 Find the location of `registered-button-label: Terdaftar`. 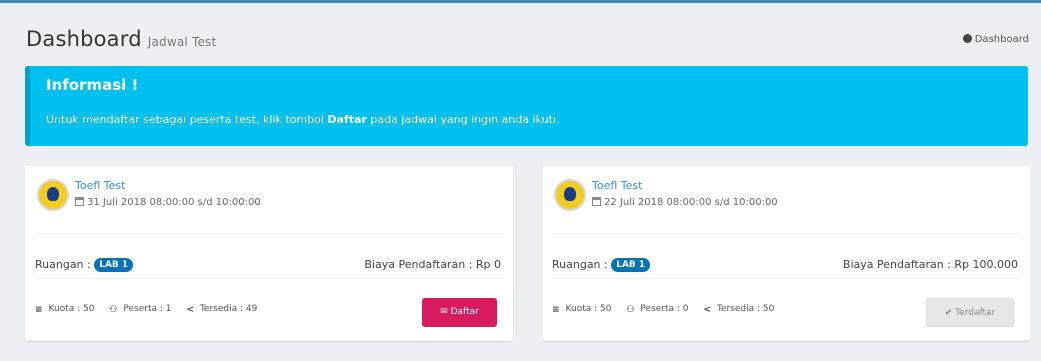

registered-button-label: Terdaftar is located at coordinates (975, 313).